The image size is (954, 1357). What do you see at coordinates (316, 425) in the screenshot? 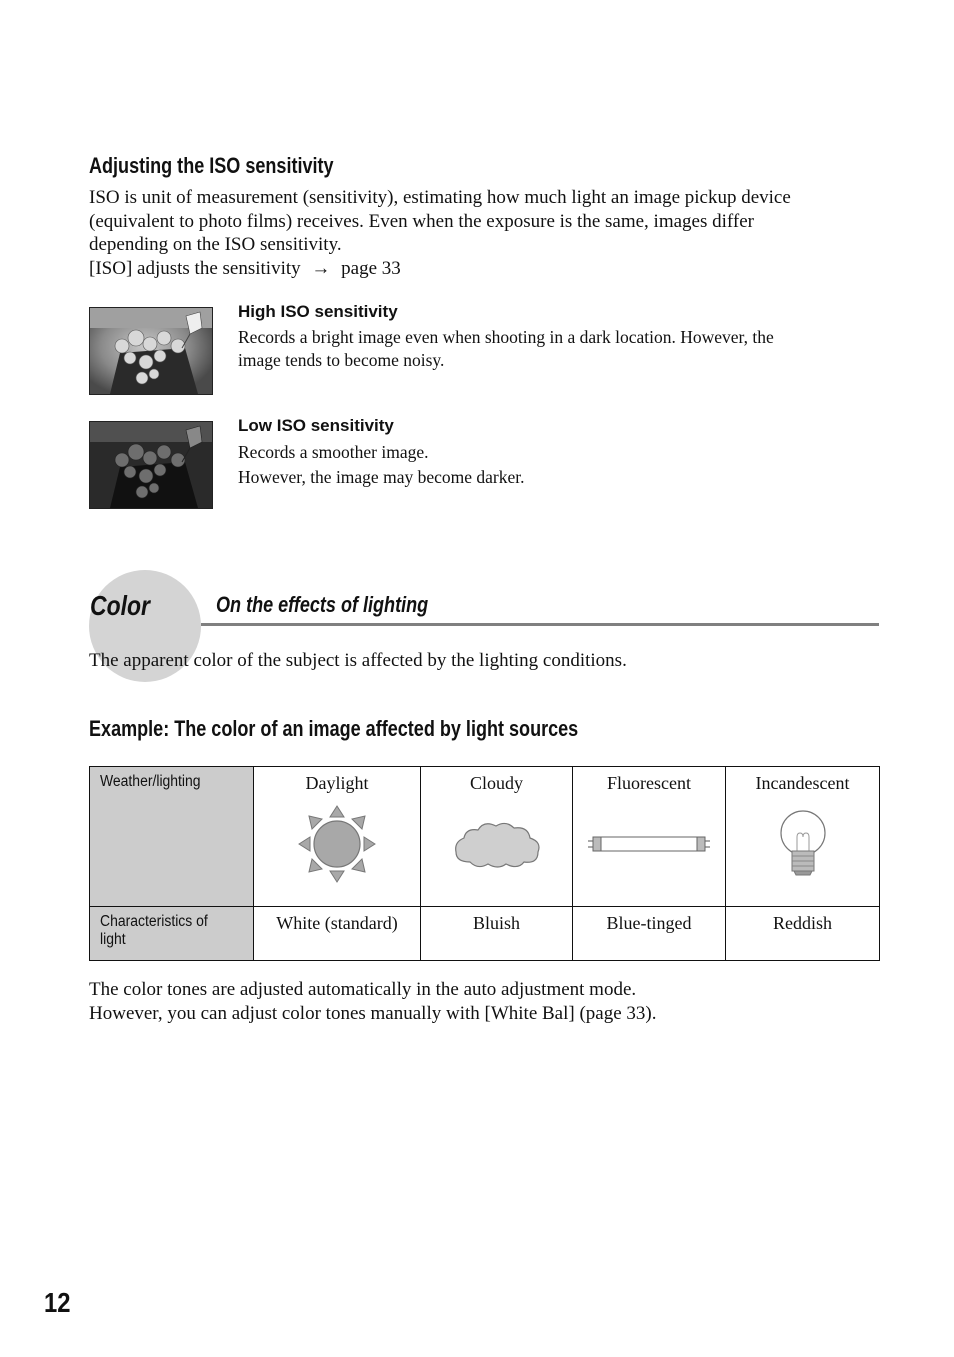
I see `low-iso-title: Low ISO sensitivity` at bounding box center [316, 425].